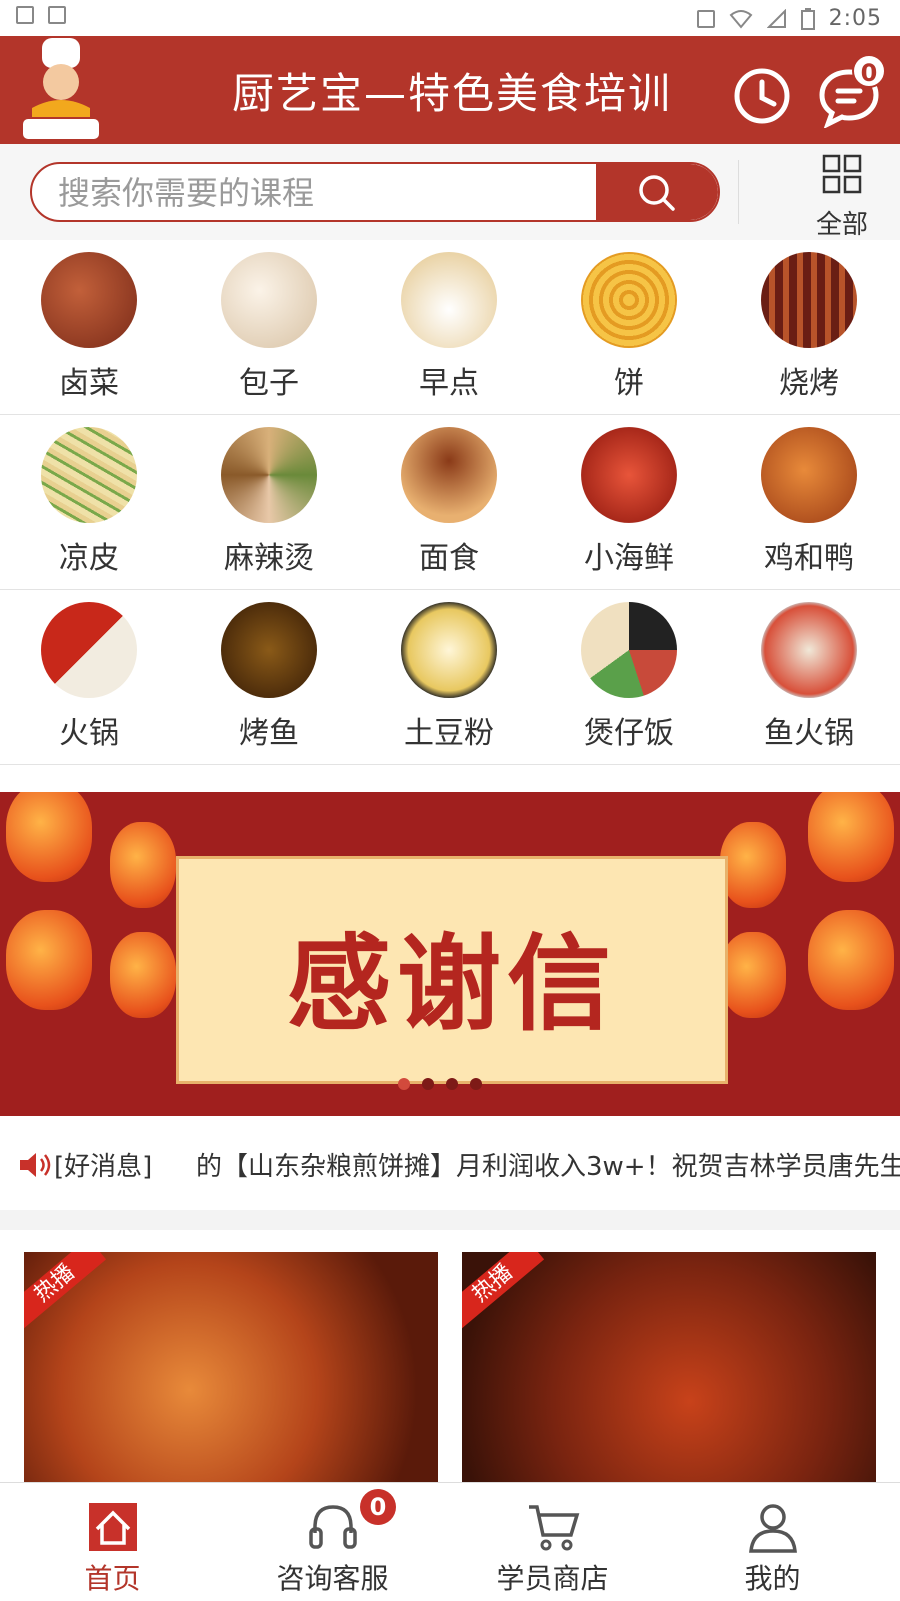 This screenshot has width=900, height=1601. What do you see at coordinates (809, 558) in the screenshot?
I see `category-label: 鸡和鸭` at bounding box center [809, 558].